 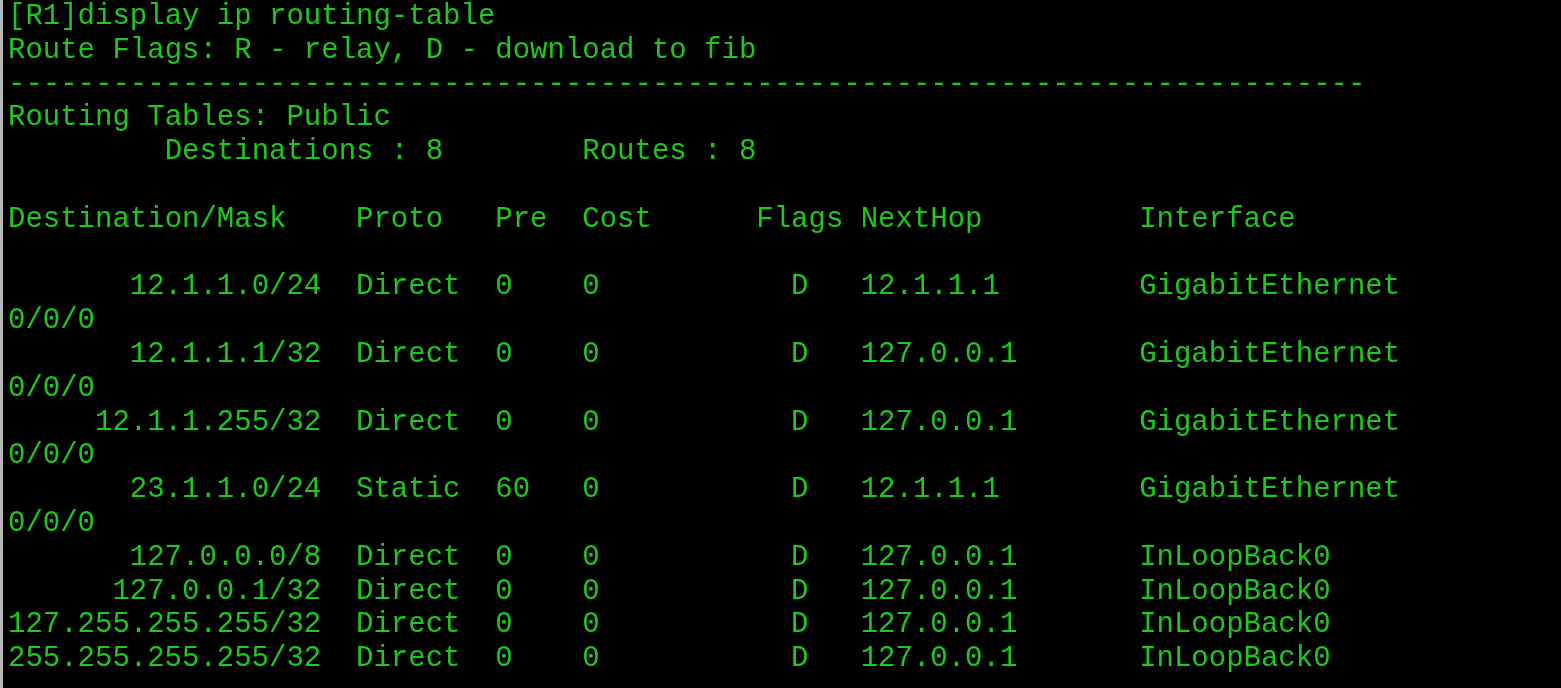 I want to click on proto-header: Proto, so click(x=400, y=219).